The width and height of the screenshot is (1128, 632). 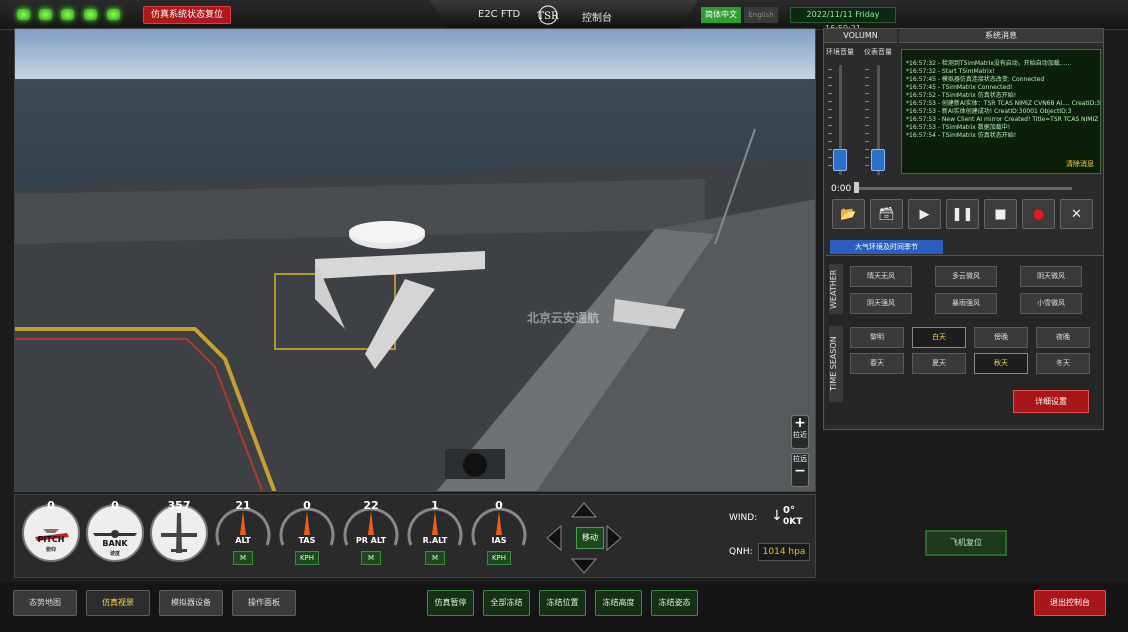 I want to click on pause-icon: ❚❚, so click(x=962, y=214).